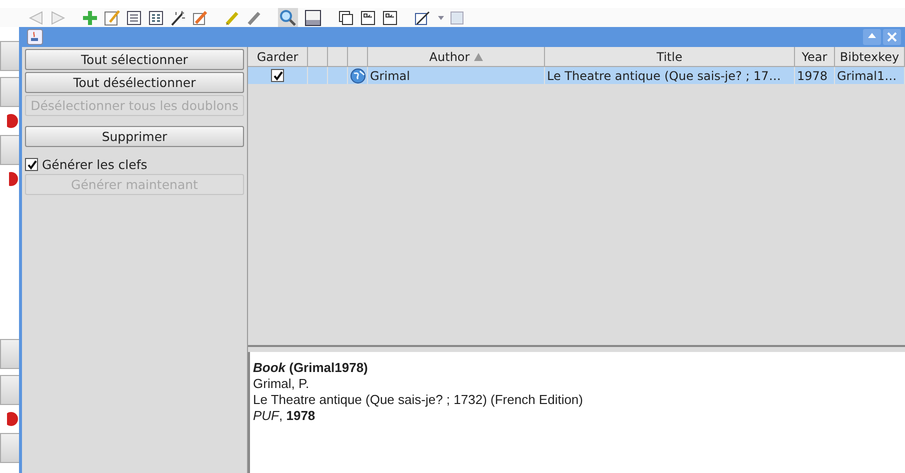 The height and width of the screenshot is (473, 905). Describe the element at coordinates (200, 18) in the screenshot. I see `brush-icon` at that location.